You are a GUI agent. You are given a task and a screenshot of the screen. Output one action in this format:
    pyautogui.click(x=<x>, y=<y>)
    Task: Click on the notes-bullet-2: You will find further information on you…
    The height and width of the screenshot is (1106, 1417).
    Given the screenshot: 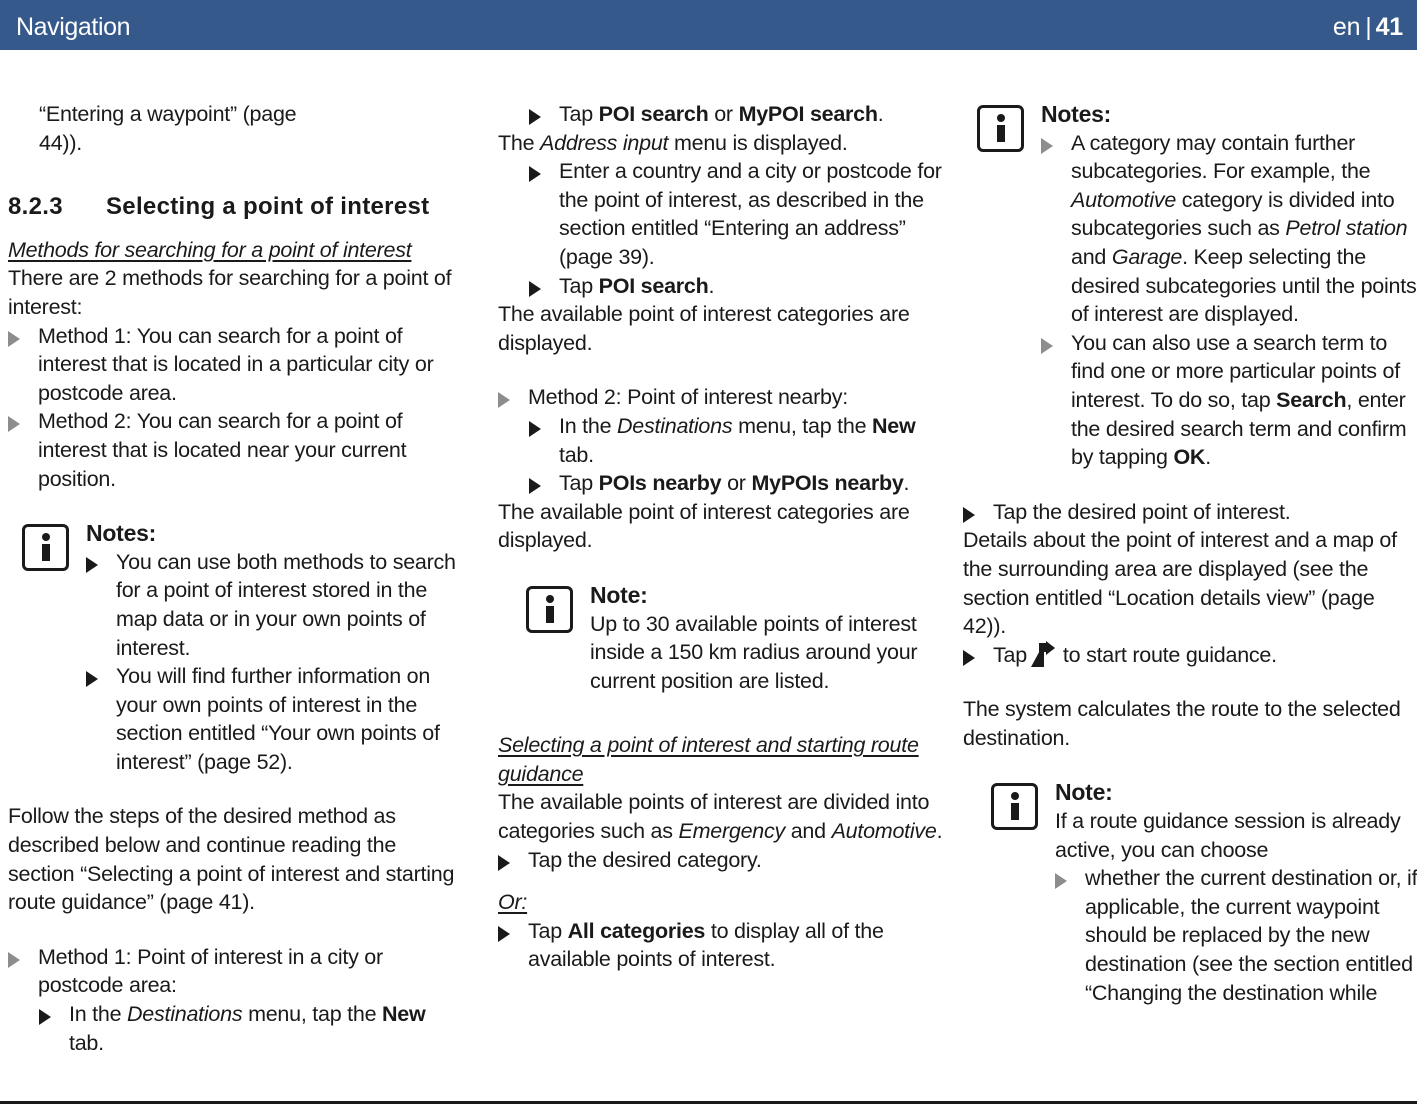 What is the action you would take?
    pyautogui.click(x=274, y=719)
    